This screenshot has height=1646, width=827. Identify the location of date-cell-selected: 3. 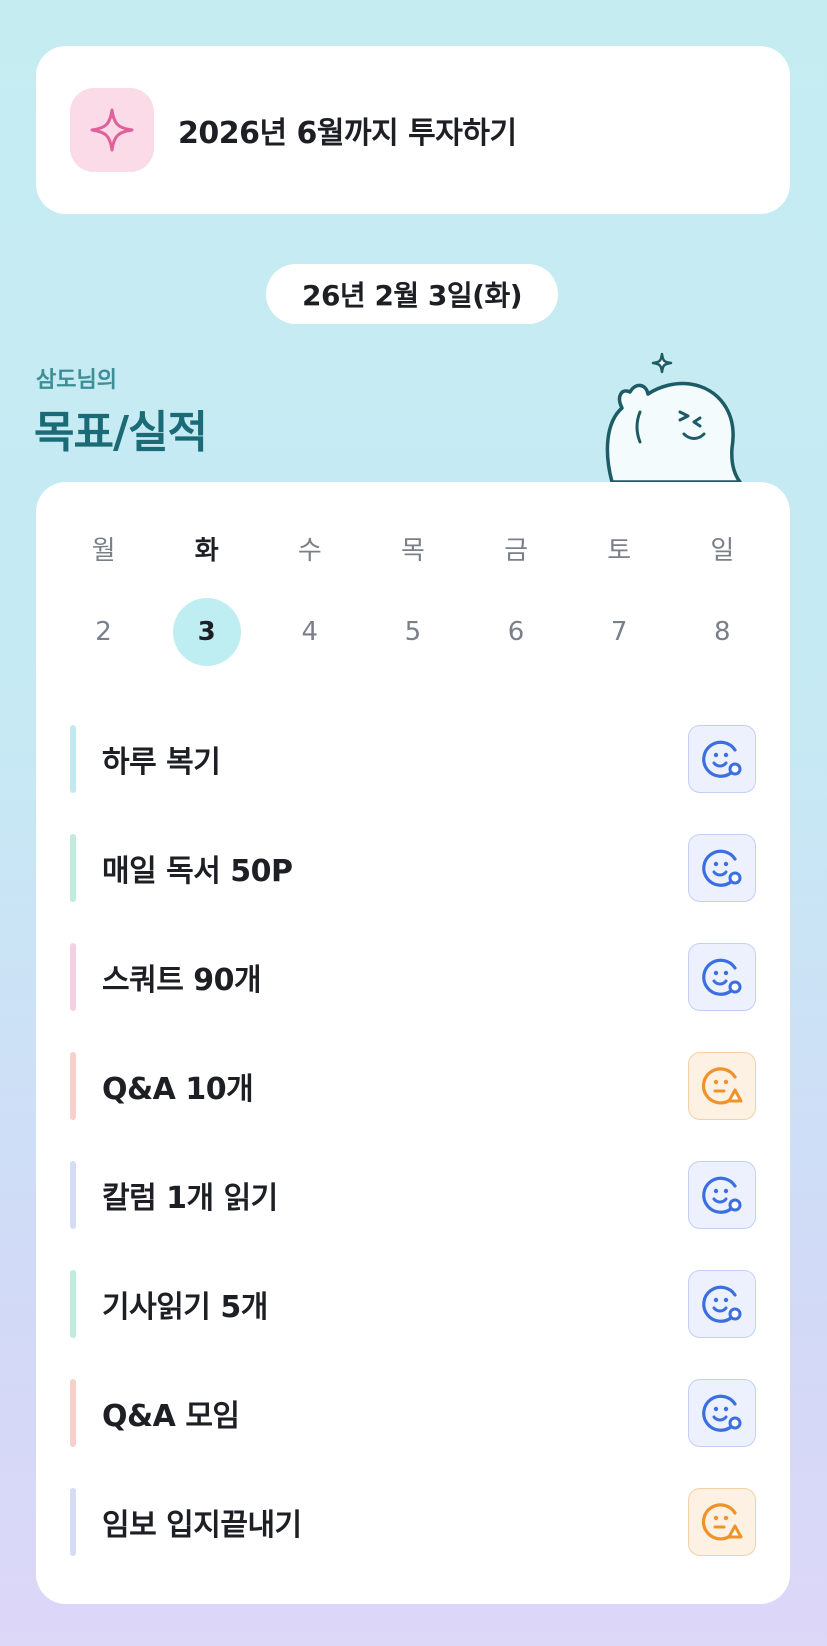
(206, 632).